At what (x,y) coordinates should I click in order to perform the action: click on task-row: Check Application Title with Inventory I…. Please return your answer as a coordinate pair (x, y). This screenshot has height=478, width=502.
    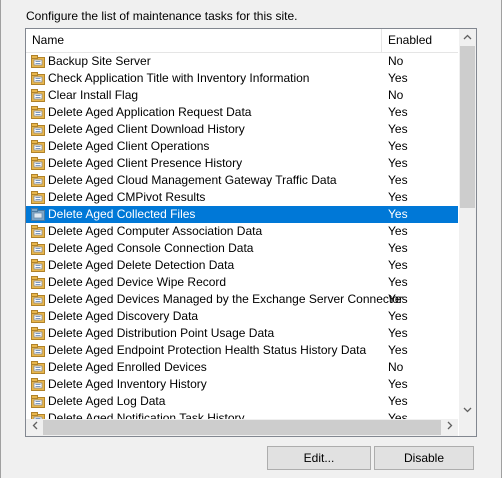
    Looking at the image, I should click on (242, 78).